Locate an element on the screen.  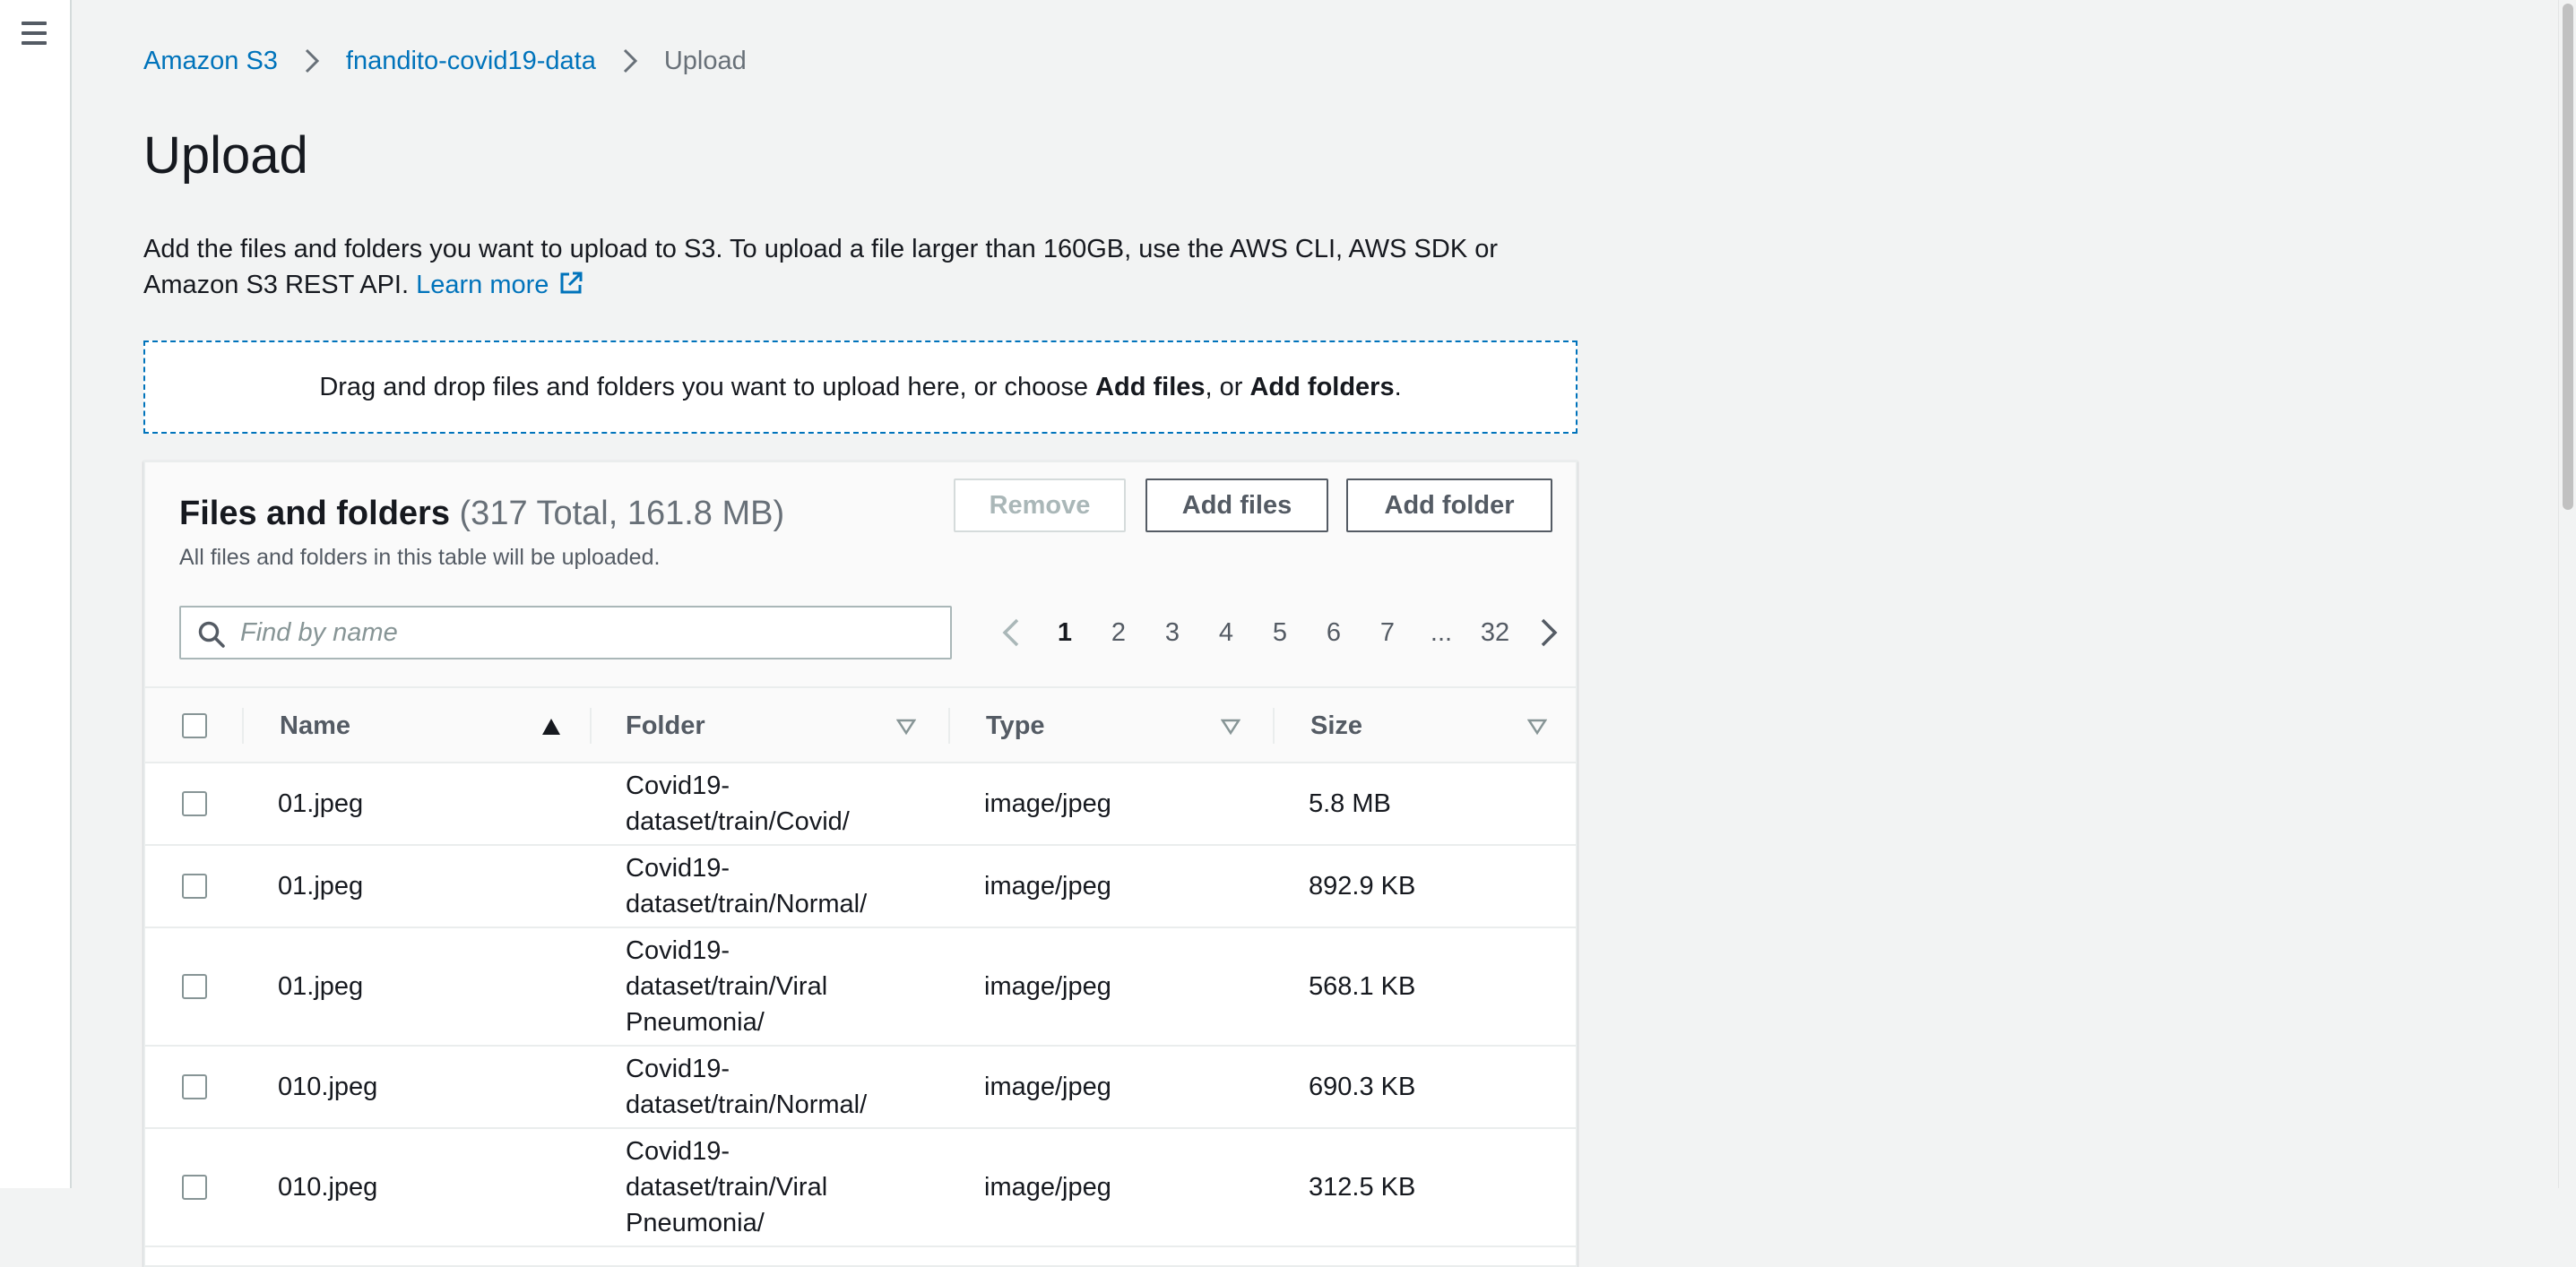
column-header-folder: Folder is located at coordinates (771, 726).